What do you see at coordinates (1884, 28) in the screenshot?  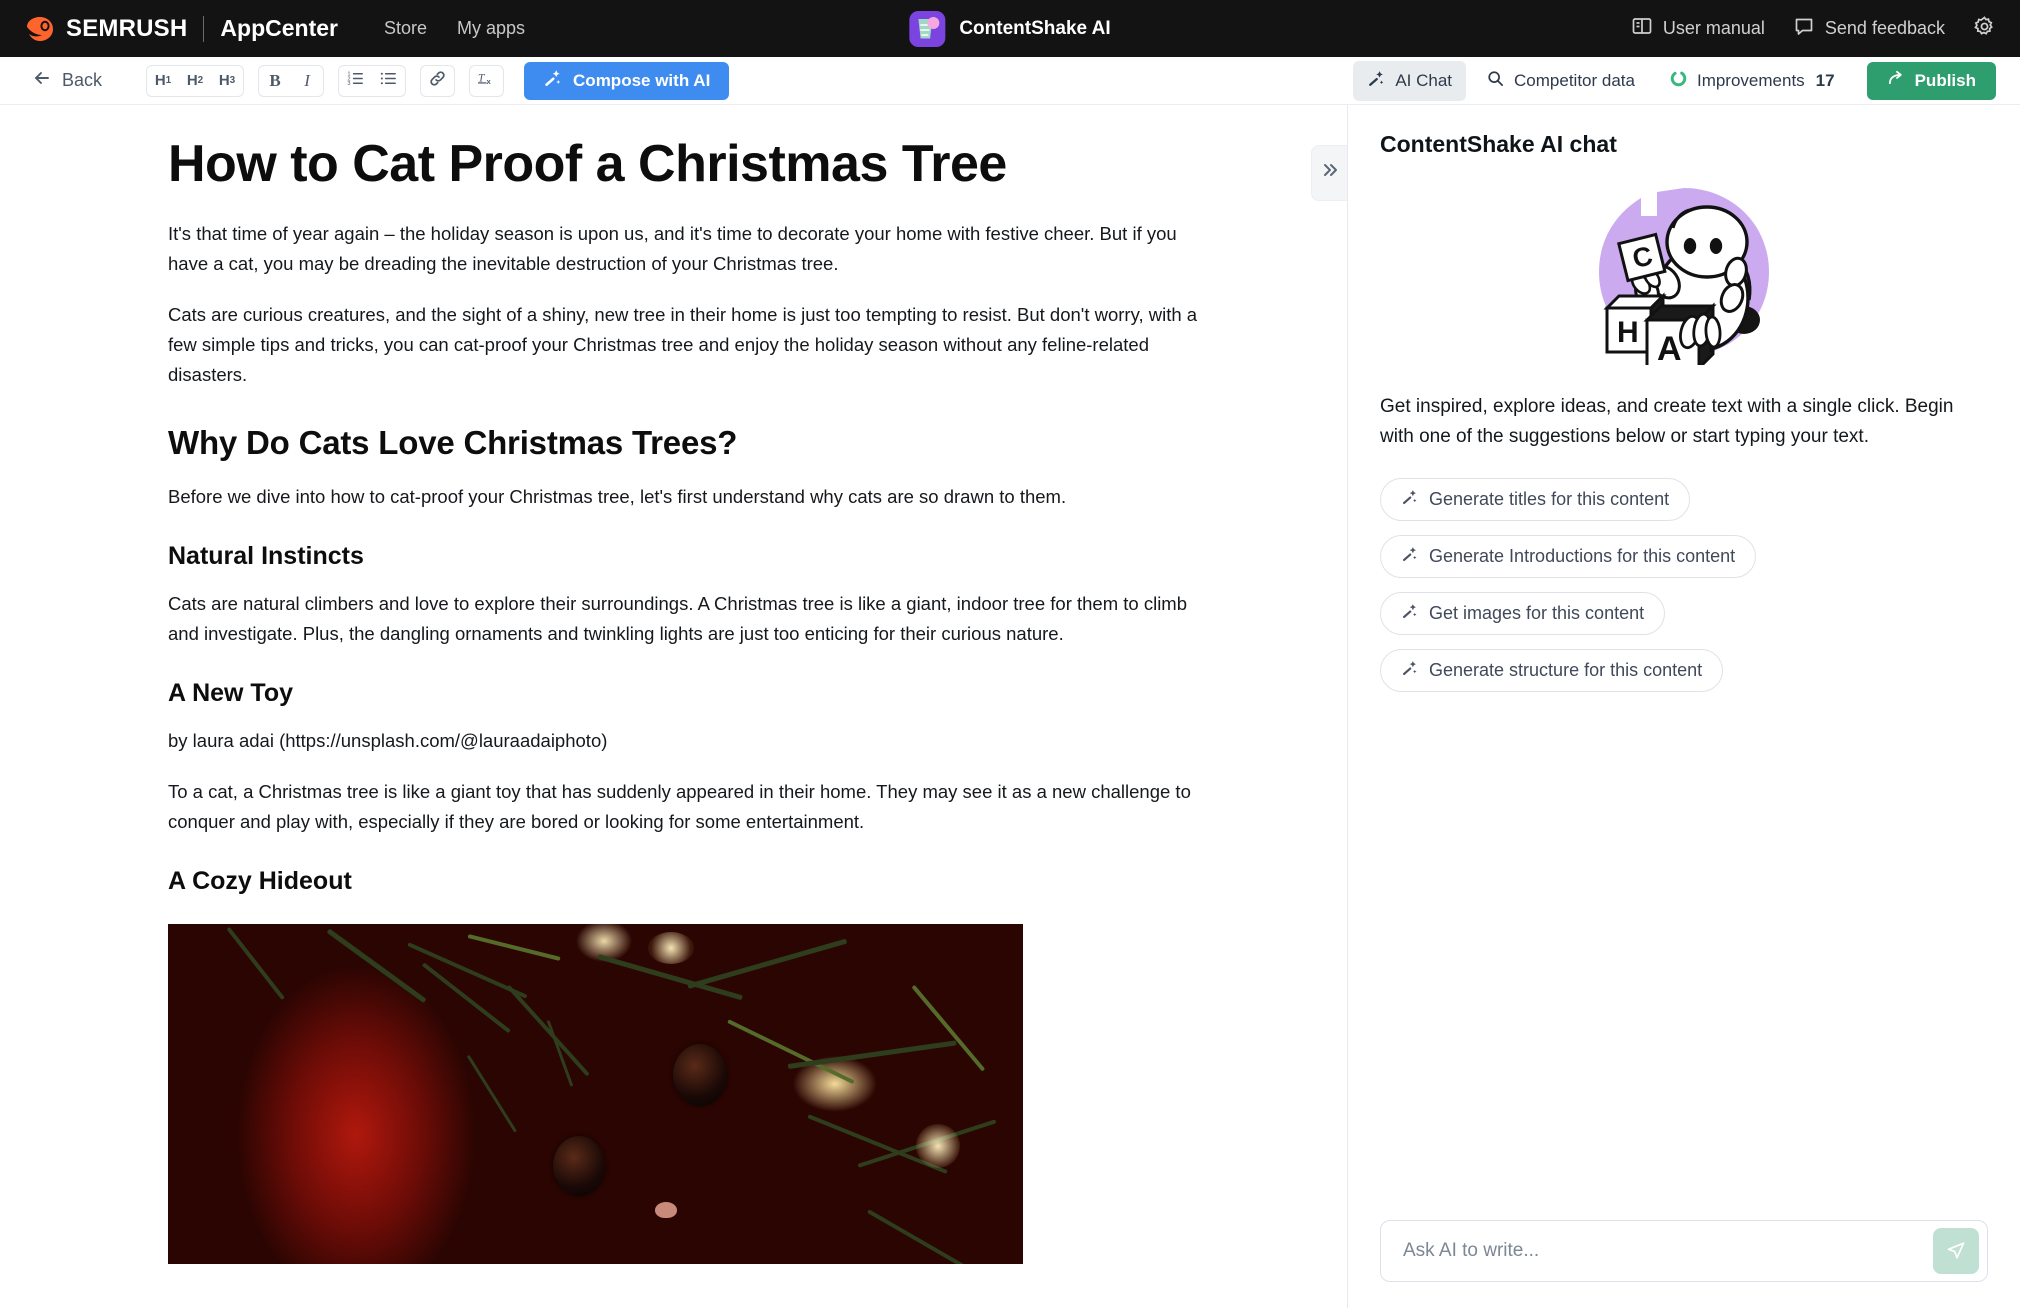 I see `send-feedback-label: Send feedback` at bounding box center [1884, 28].